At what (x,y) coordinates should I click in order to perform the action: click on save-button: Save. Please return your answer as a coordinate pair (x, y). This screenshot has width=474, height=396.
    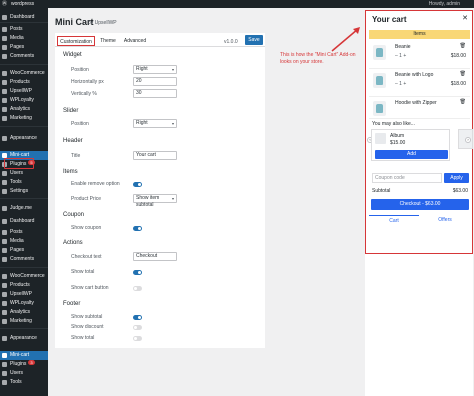
    Looking at the image, I should click on (254, 40).